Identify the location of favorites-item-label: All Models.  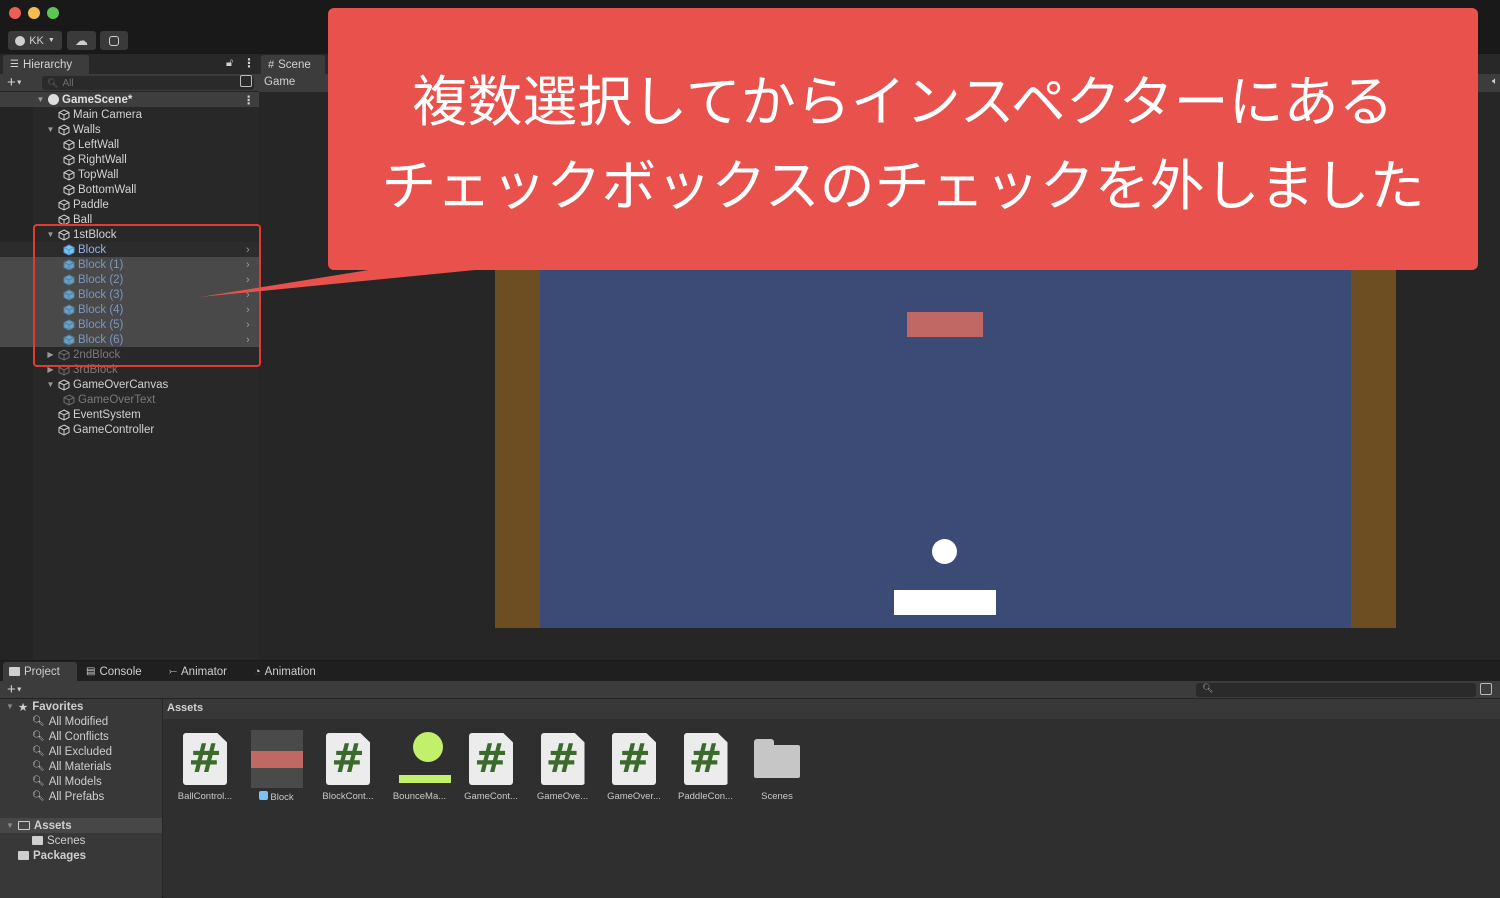
(75, 781).